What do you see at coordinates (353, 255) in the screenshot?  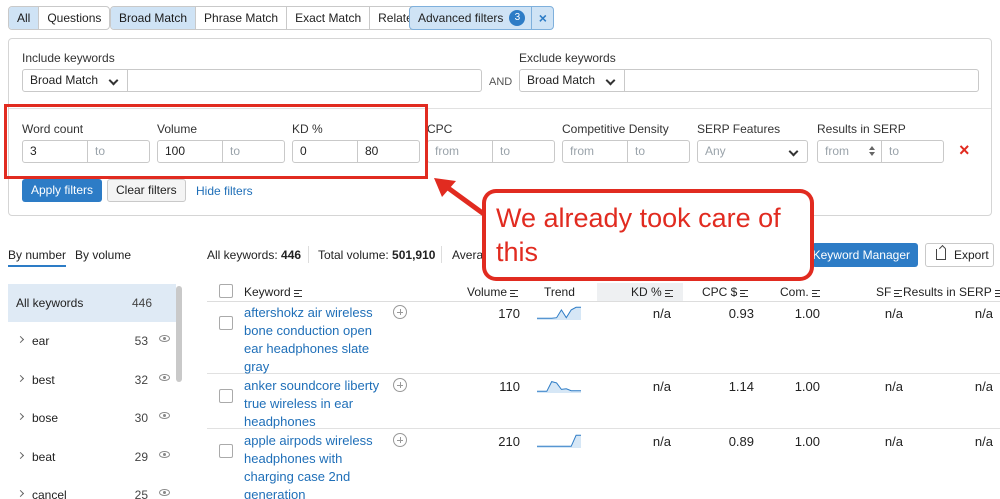 I see `total-volume-label: Total volume:` at bounding box center [353, 255].